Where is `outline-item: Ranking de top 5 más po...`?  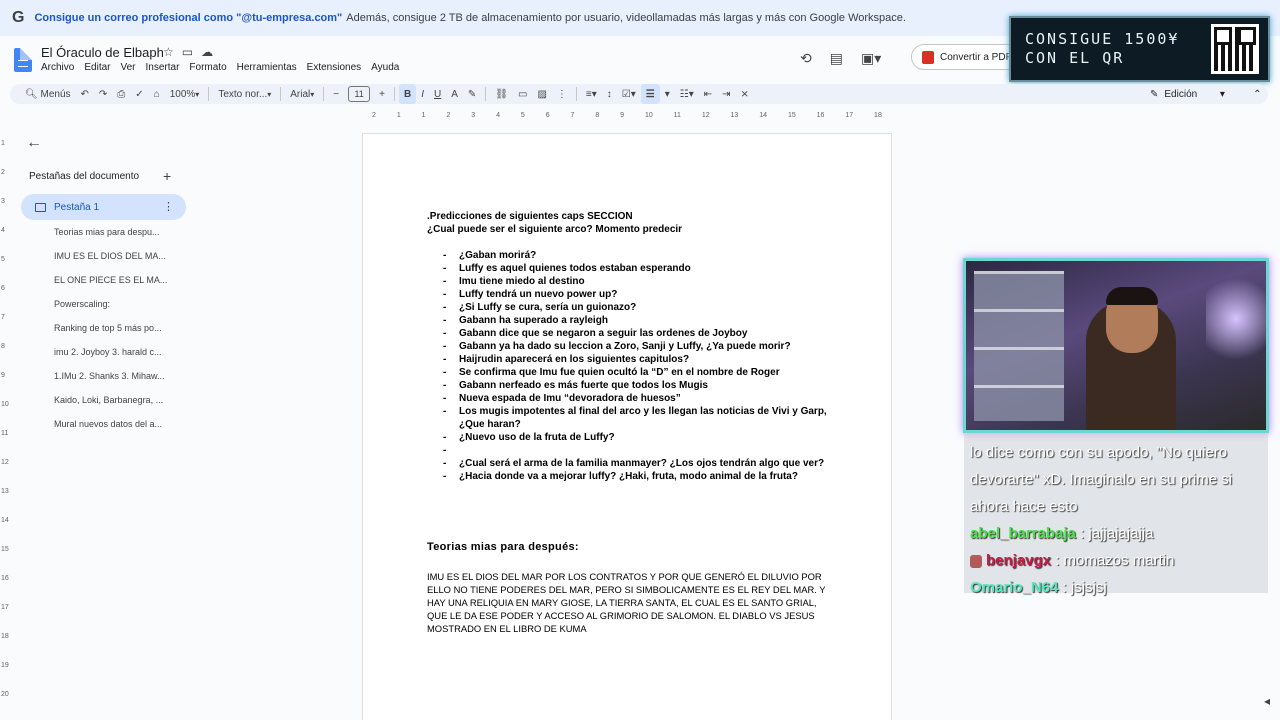
outline-item: Ranking de top 5 más po... is located at coordinates (114, 334).